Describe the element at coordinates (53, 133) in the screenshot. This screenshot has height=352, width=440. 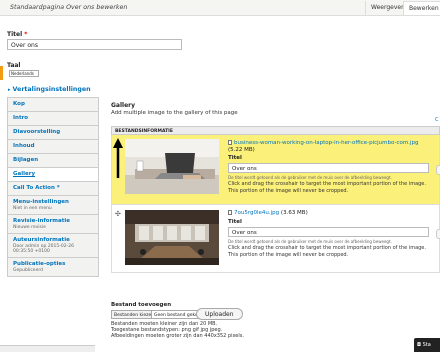
I see `tab-diavoorstelling: Diavoorstelling` at that location.